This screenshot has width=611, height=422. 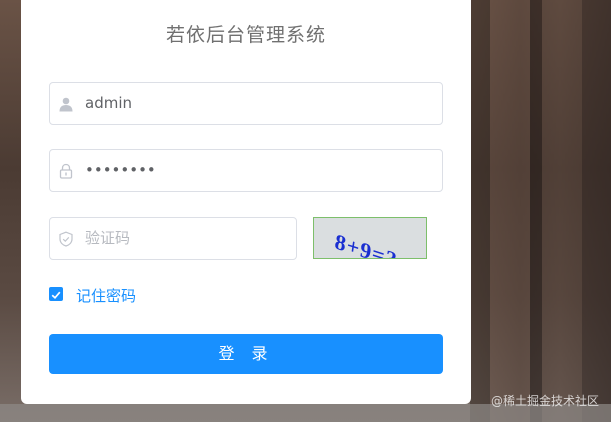 I want to click on login-title: 若依后台管理系统, so click(x=245, y=35).